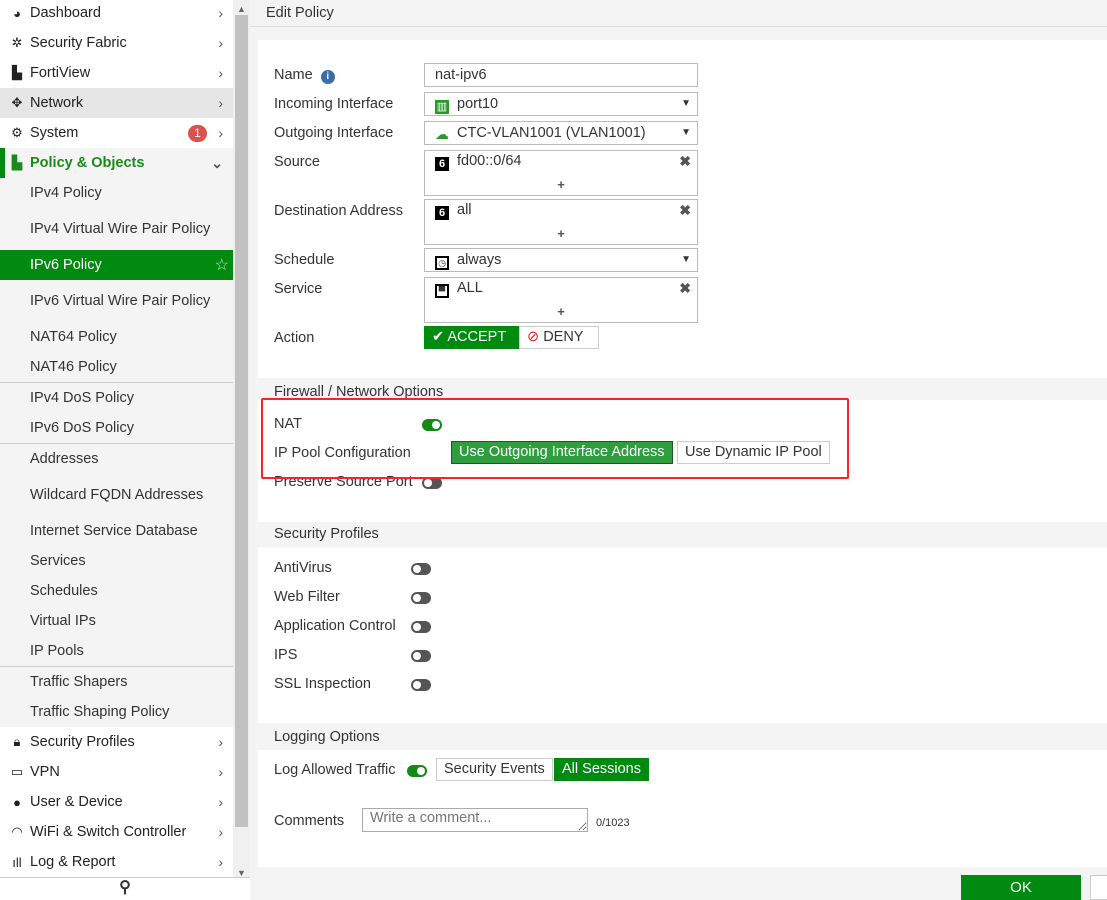 The height and width of the screenshot is (900, 1107). I want to click on nav-traffic-shaping-policy: Traffic Shaping Policy, so click(116, 712).